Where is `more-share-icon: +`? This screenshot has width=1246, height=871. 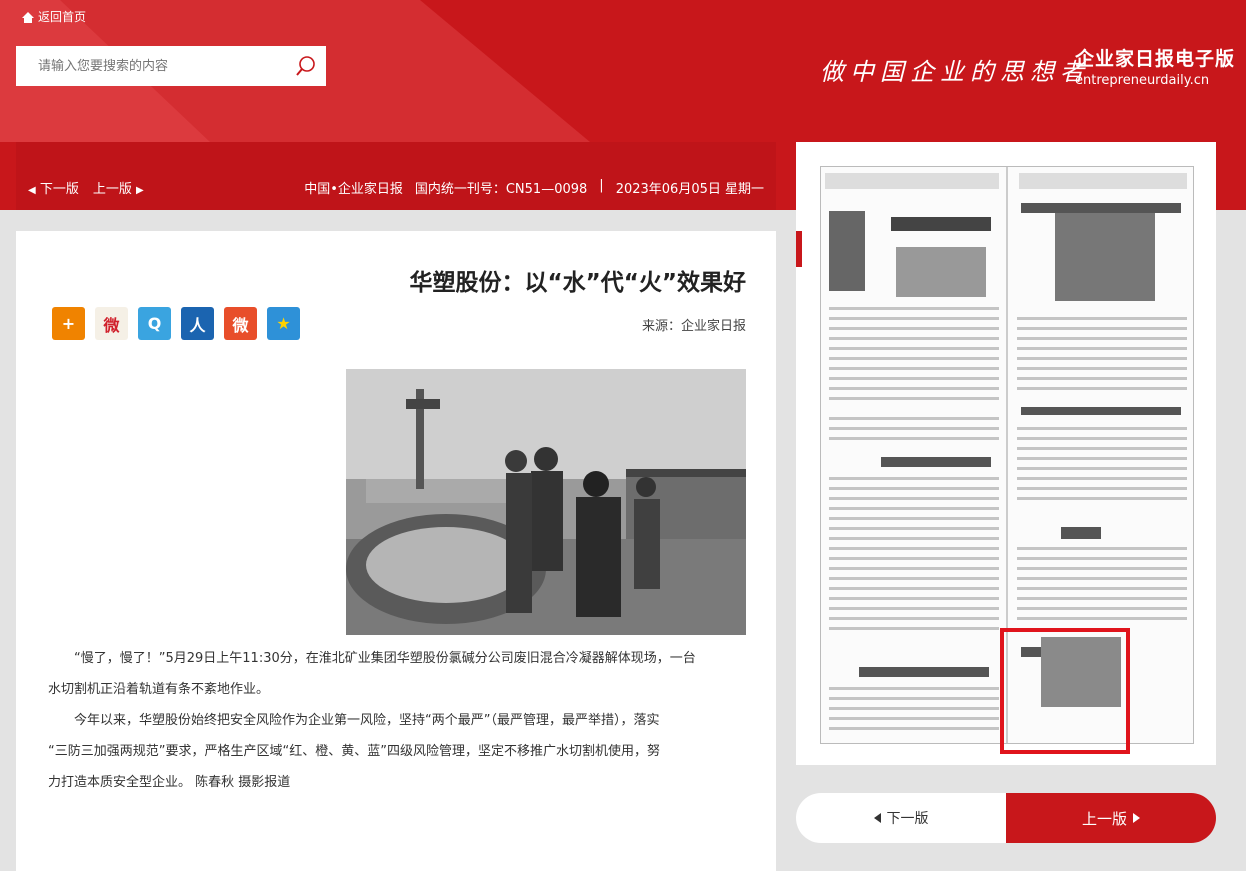
more-share-icon: + is located at coordinates (68, 323).